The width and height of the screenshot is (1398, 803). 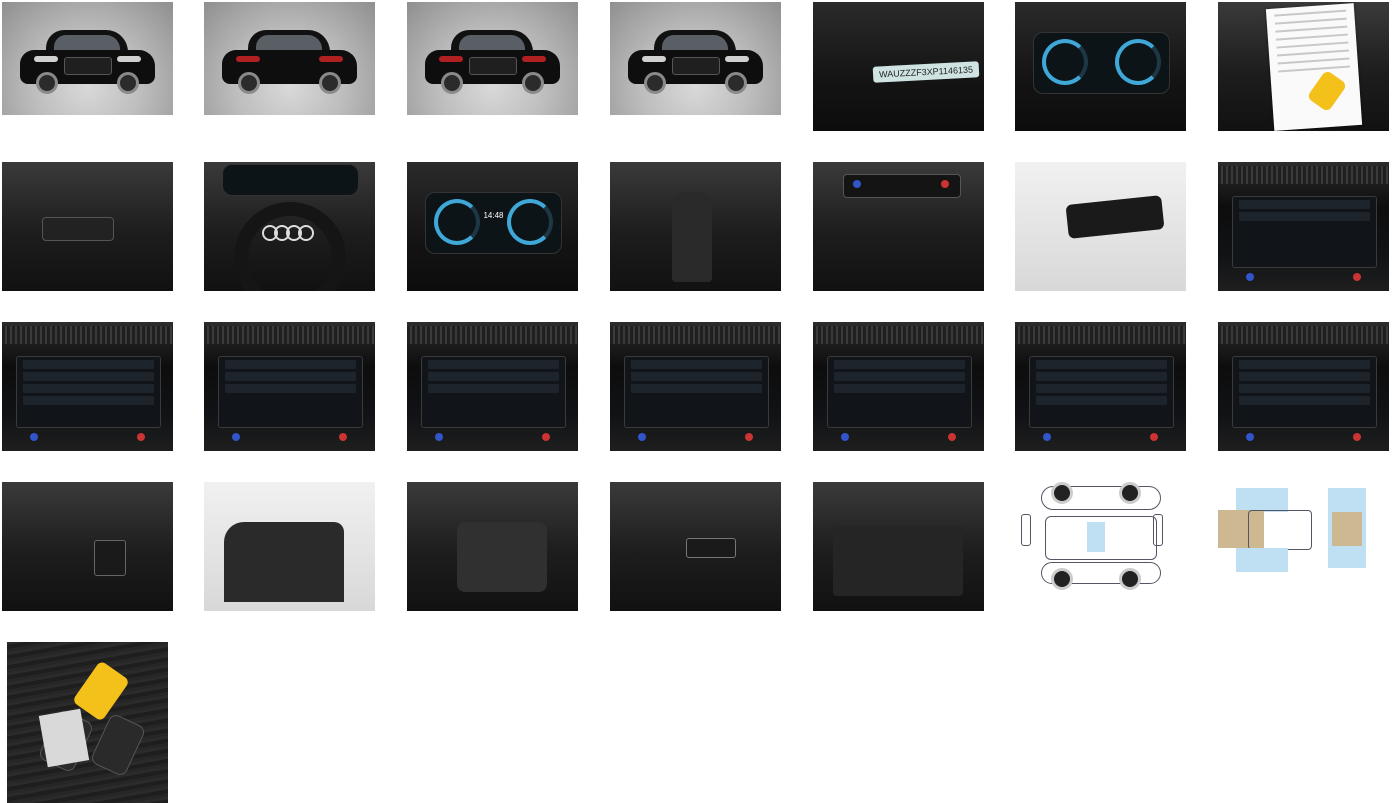 I want to click on front-view, so click(x=1026, y=530).